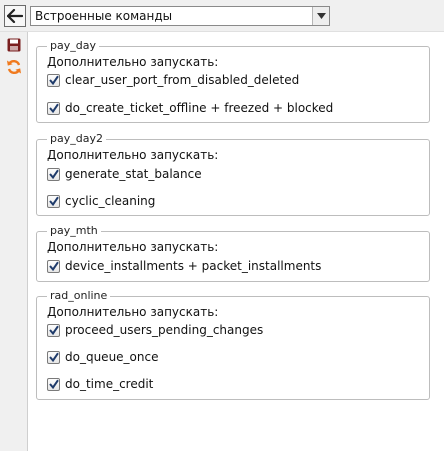  I want to click on checkbox-row: generate_stat_balance, so click(124, 174).